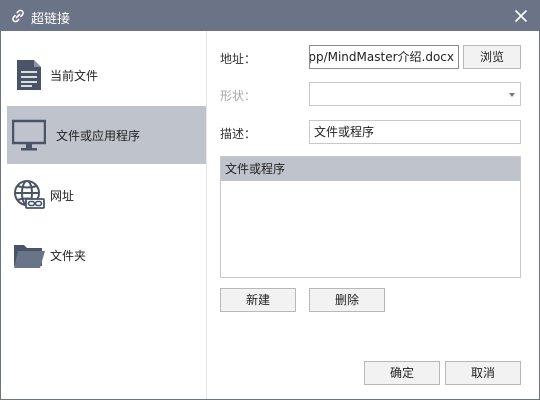  Describe the element at coordinates (492, 57) in the screenshot. I see `browse-button: 浏览` at that location.